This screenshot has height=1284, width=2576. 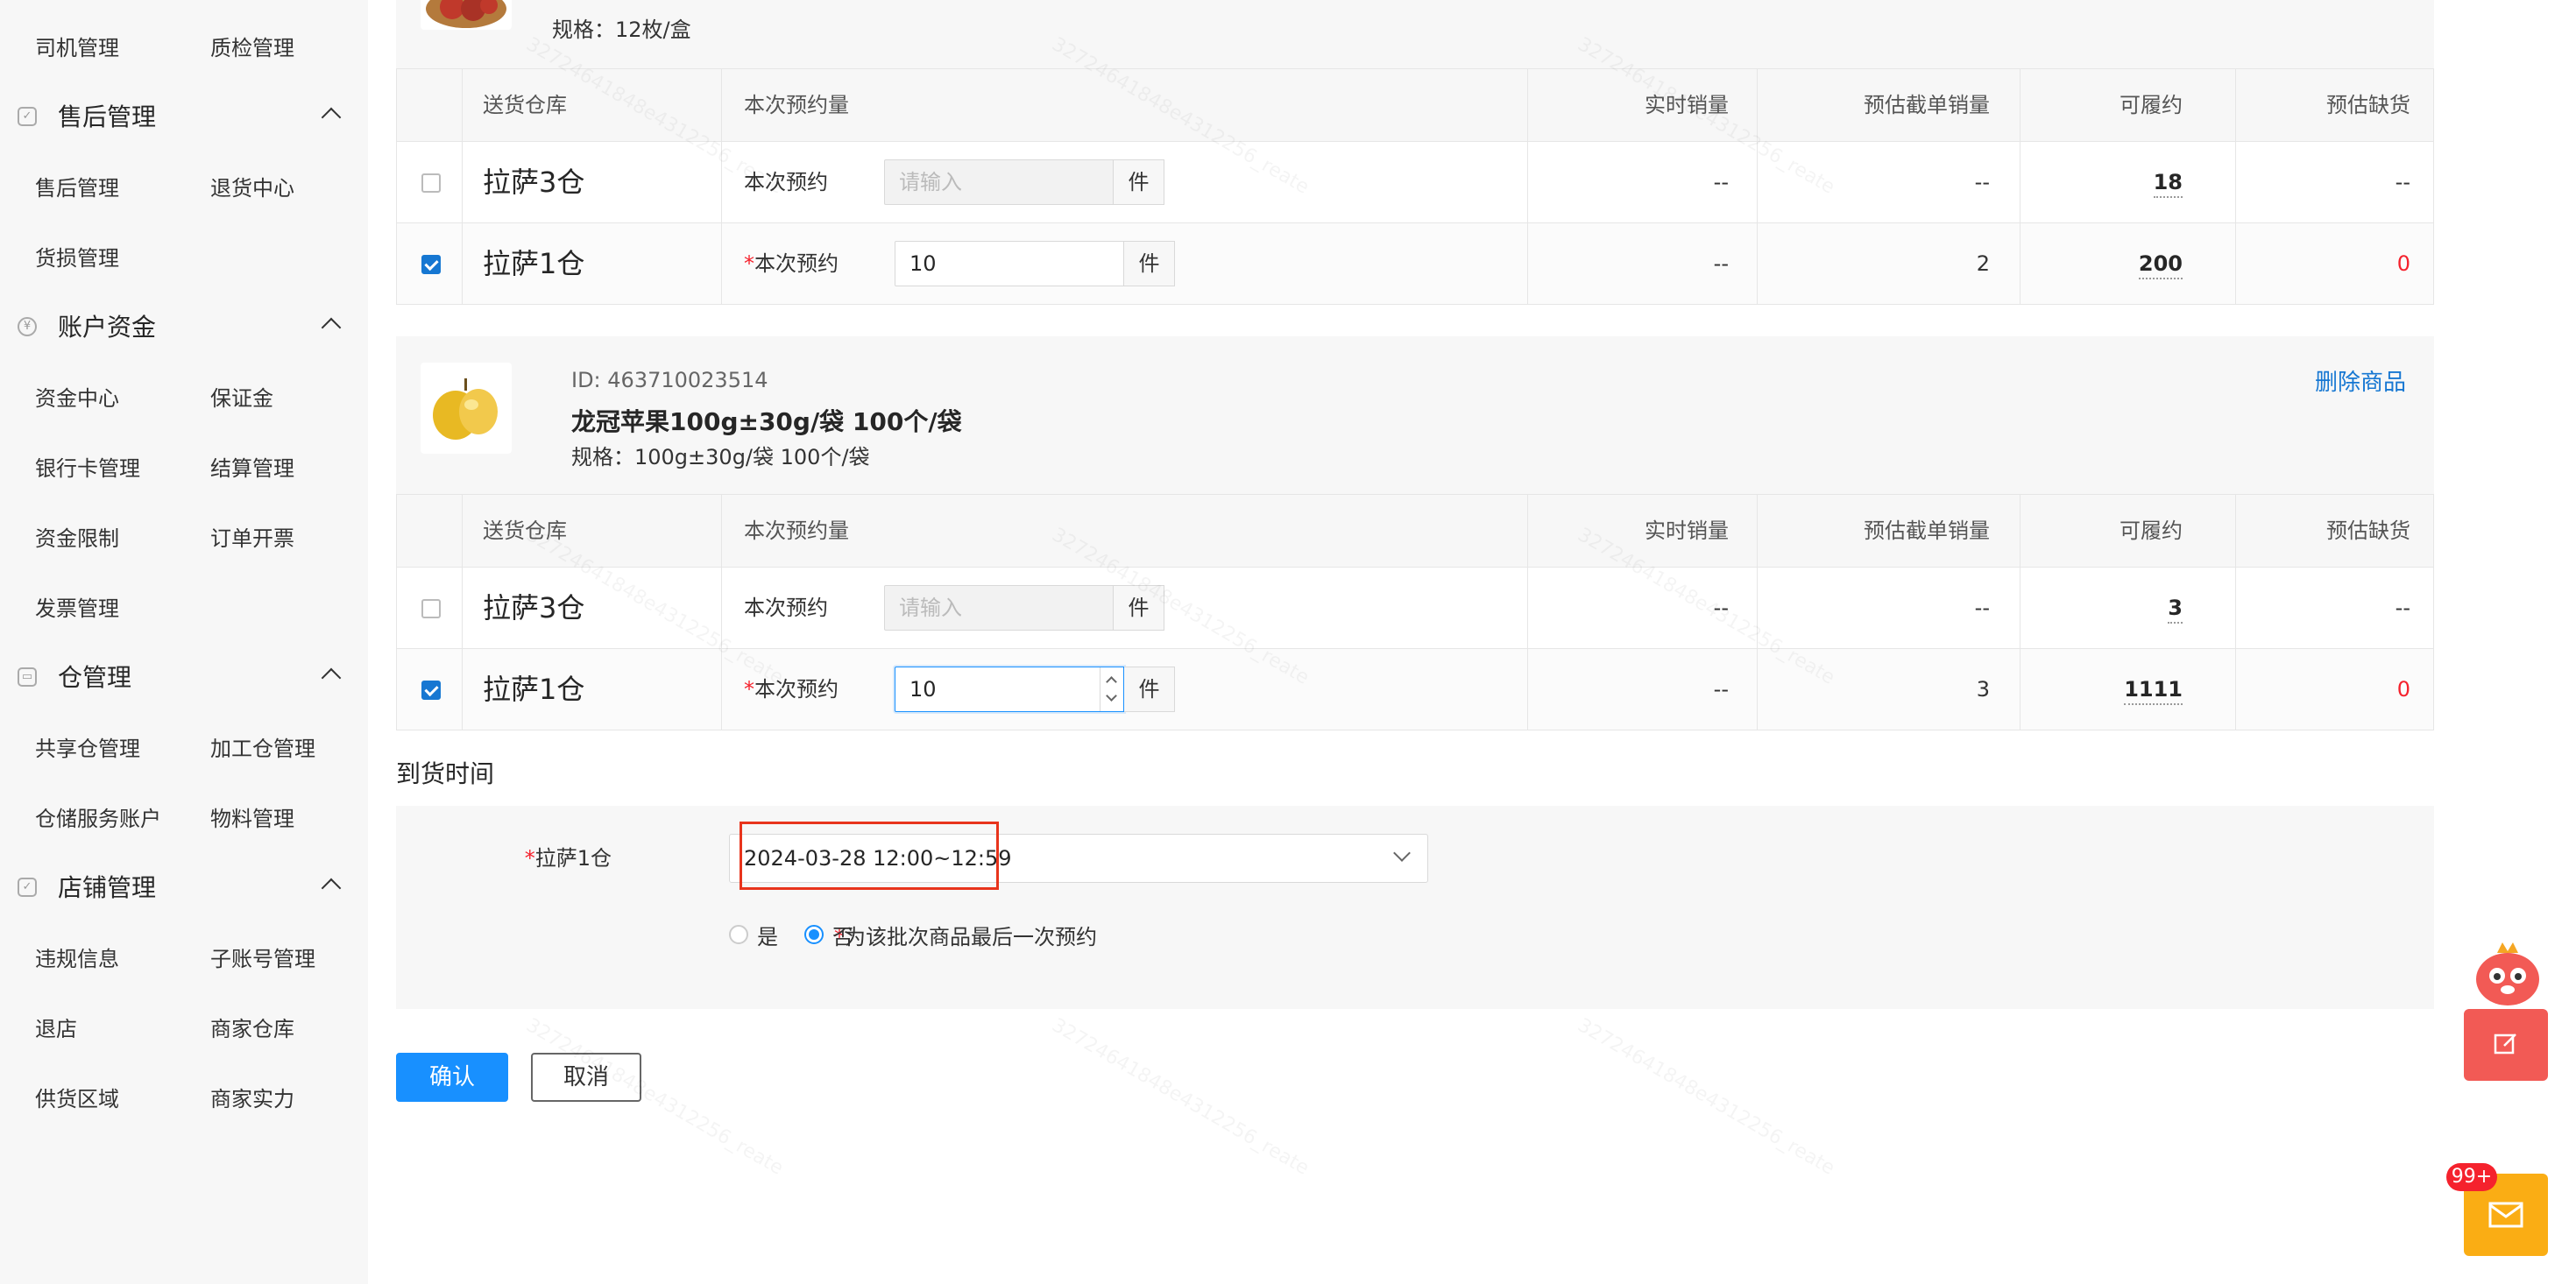 What do you see at coordinates (1983, 689) in the screenshot?
I see `estimated-sales: 3` at bounding box center [1983, 689].